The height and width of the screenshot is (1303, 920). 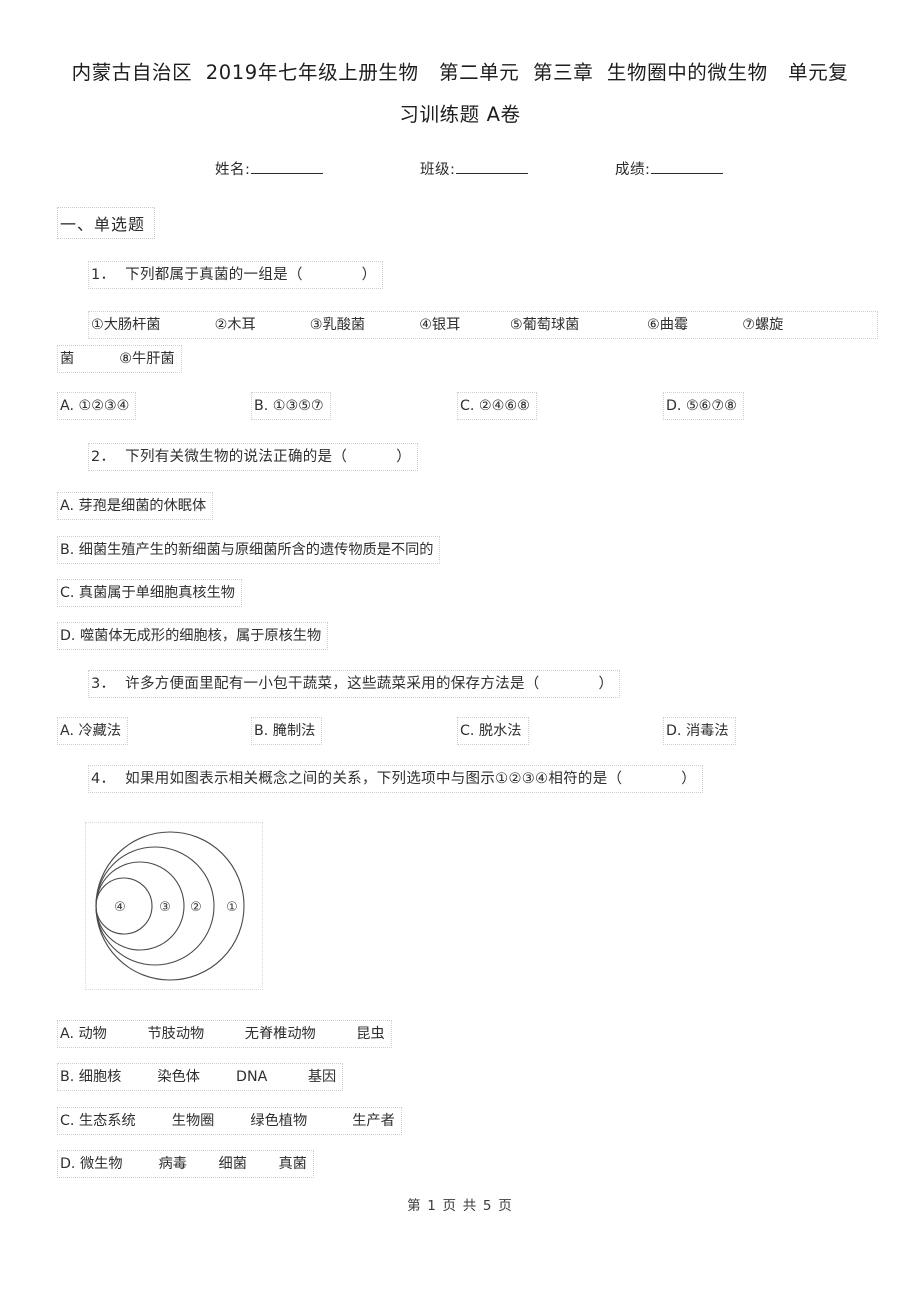 What do you see at coordinates (135, 506) in the screenshot?
I see `question-2-option-a: A. 芽孢是细菌的休眠体` at bounding box center [135, 506].